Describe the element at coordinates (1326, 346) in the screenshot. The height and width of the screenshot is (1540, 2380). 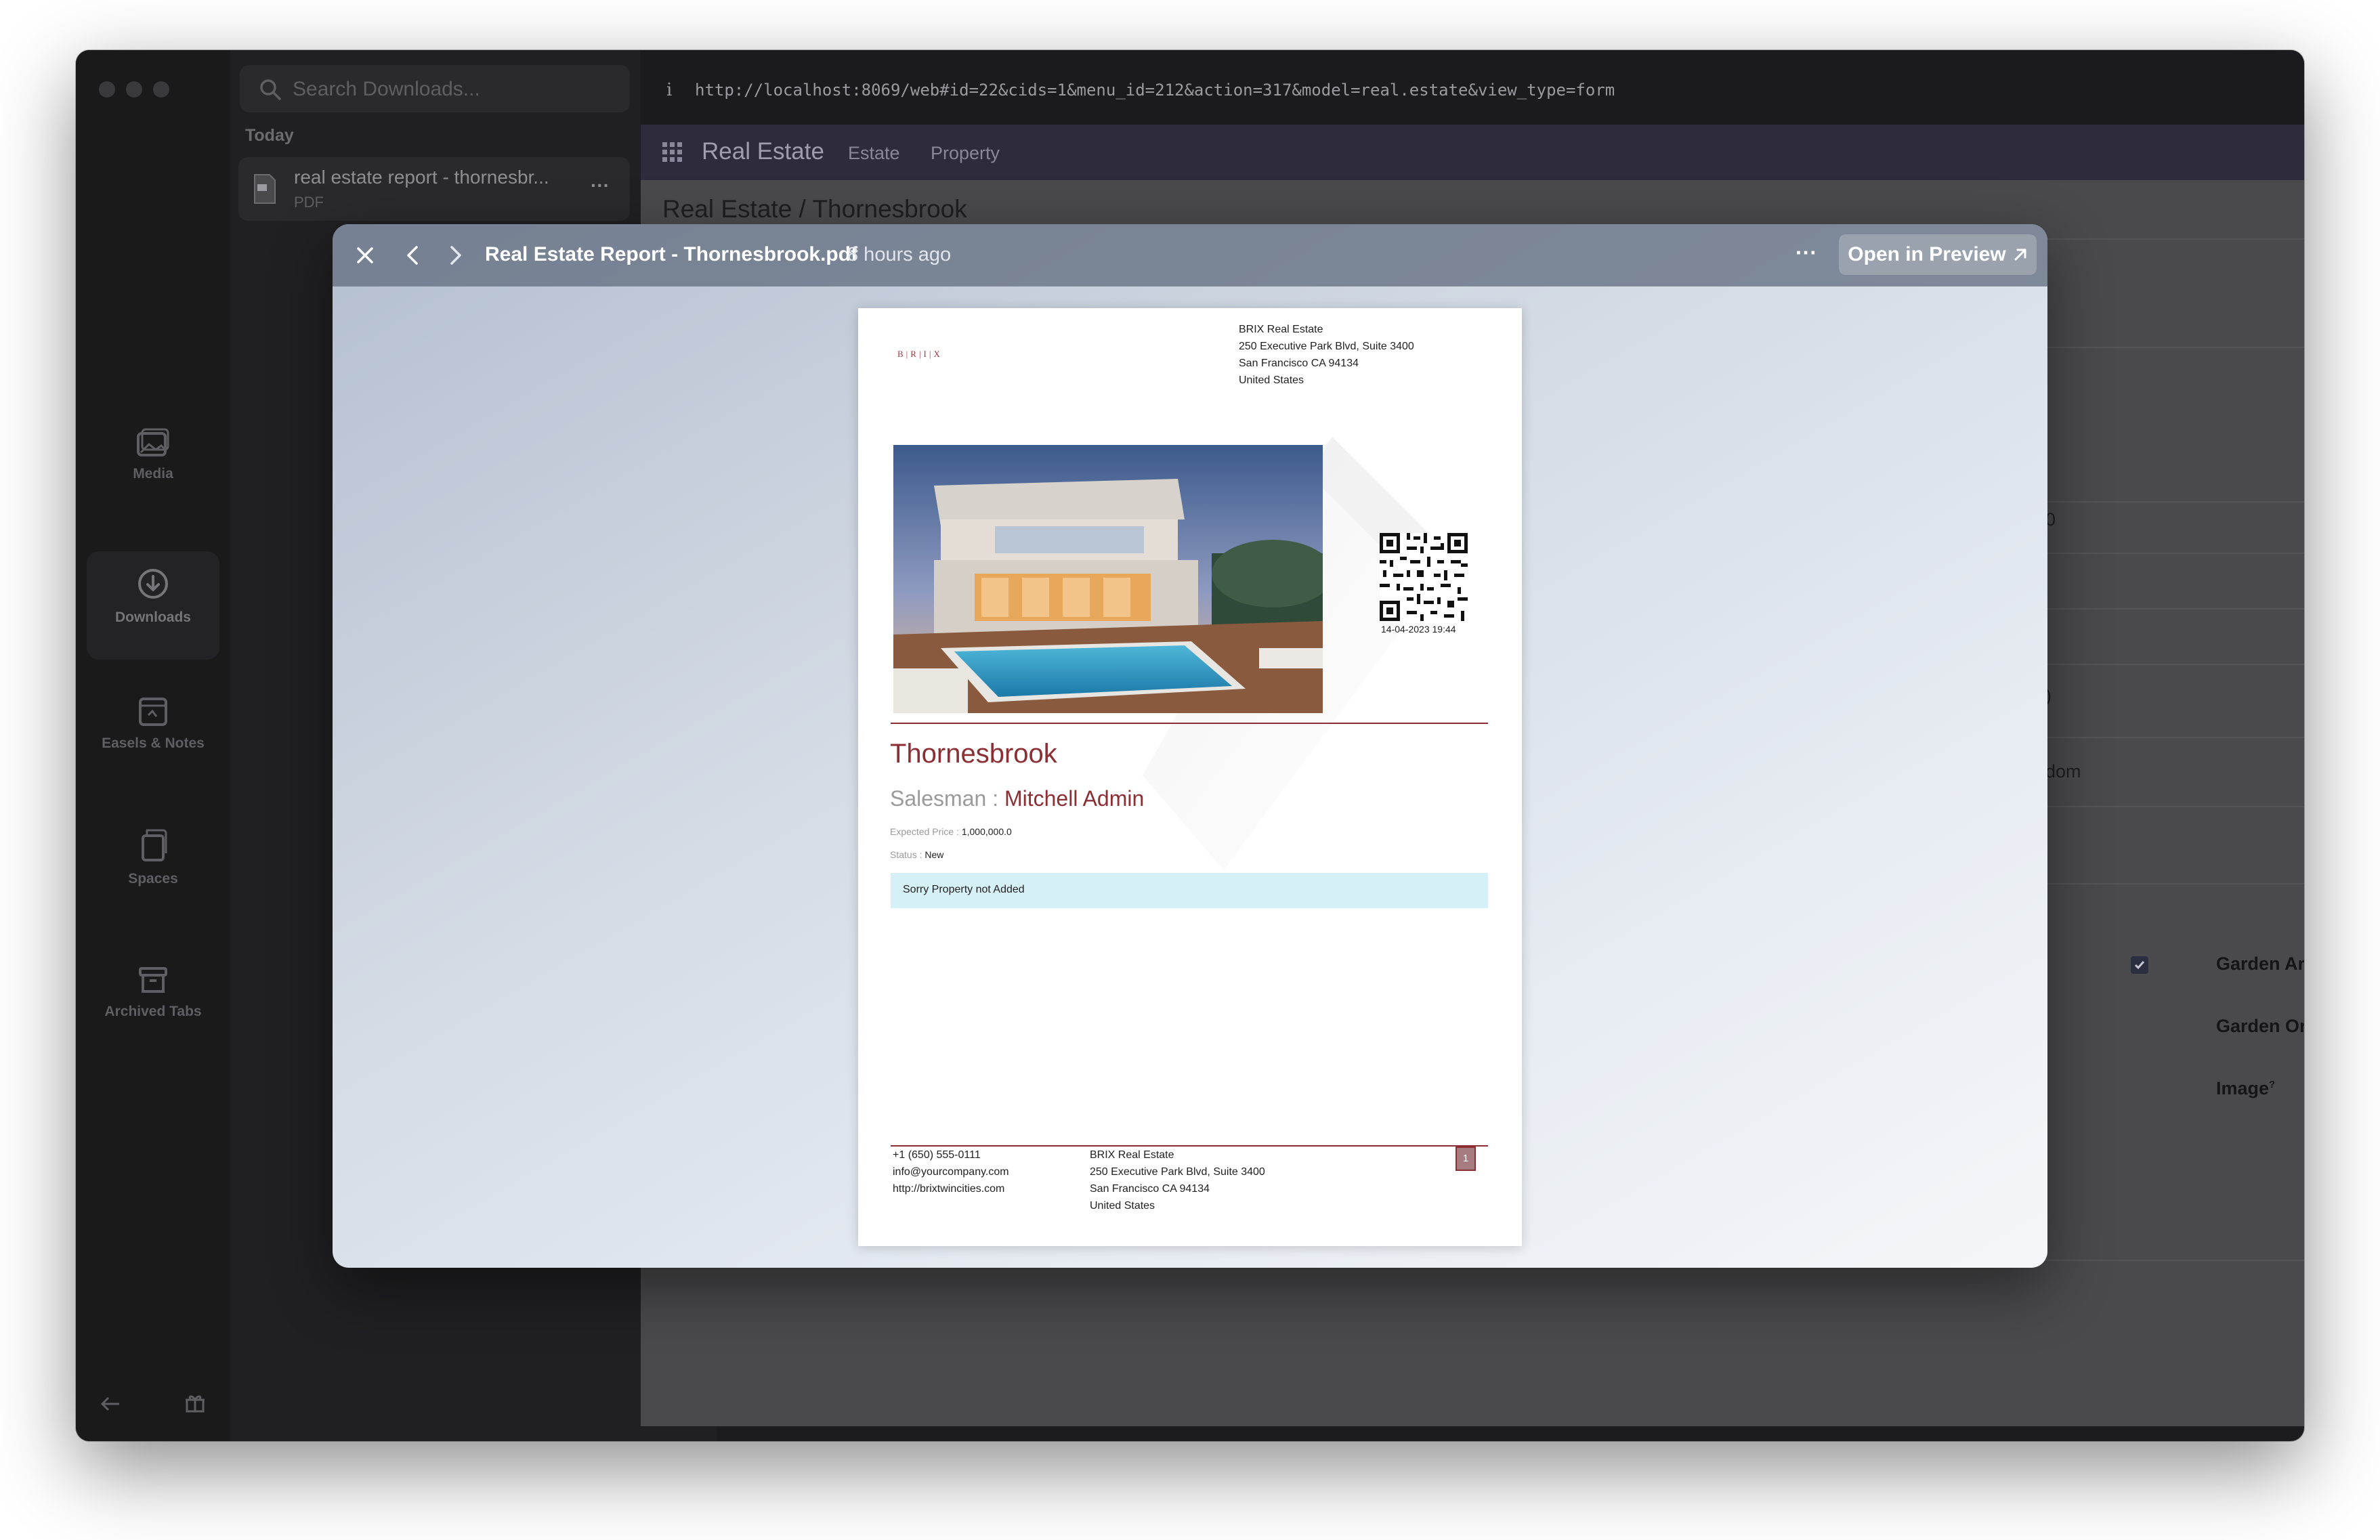
I see `company-line-2: 250 Executive Park Blvd, Suite 3400` at that location.